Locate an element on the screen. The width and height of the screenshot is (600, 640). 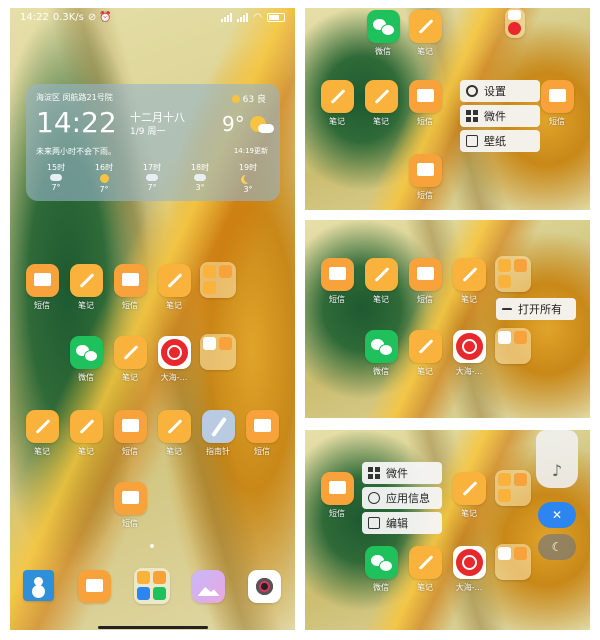
dock-folder is located at coordinates (152, 586).